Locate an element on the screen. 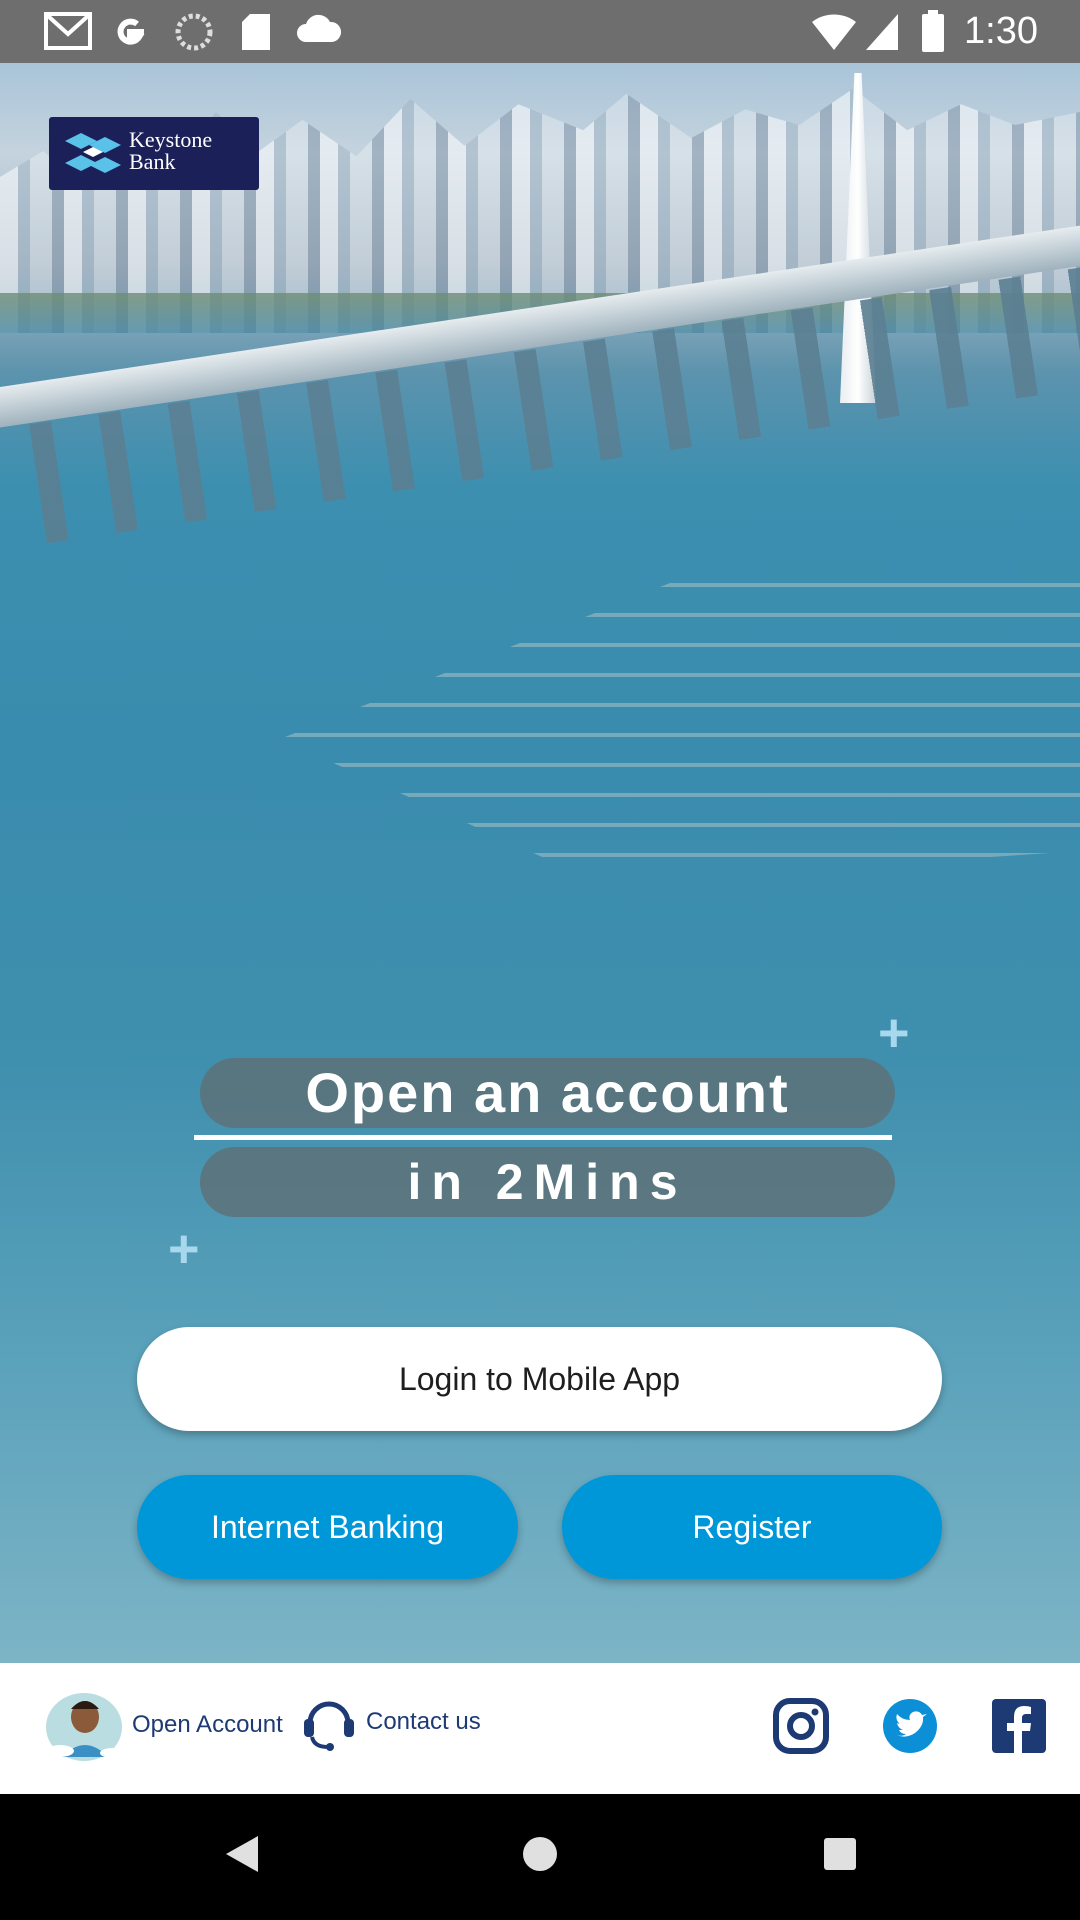  sync-icon is located at coordinates (194, 32).